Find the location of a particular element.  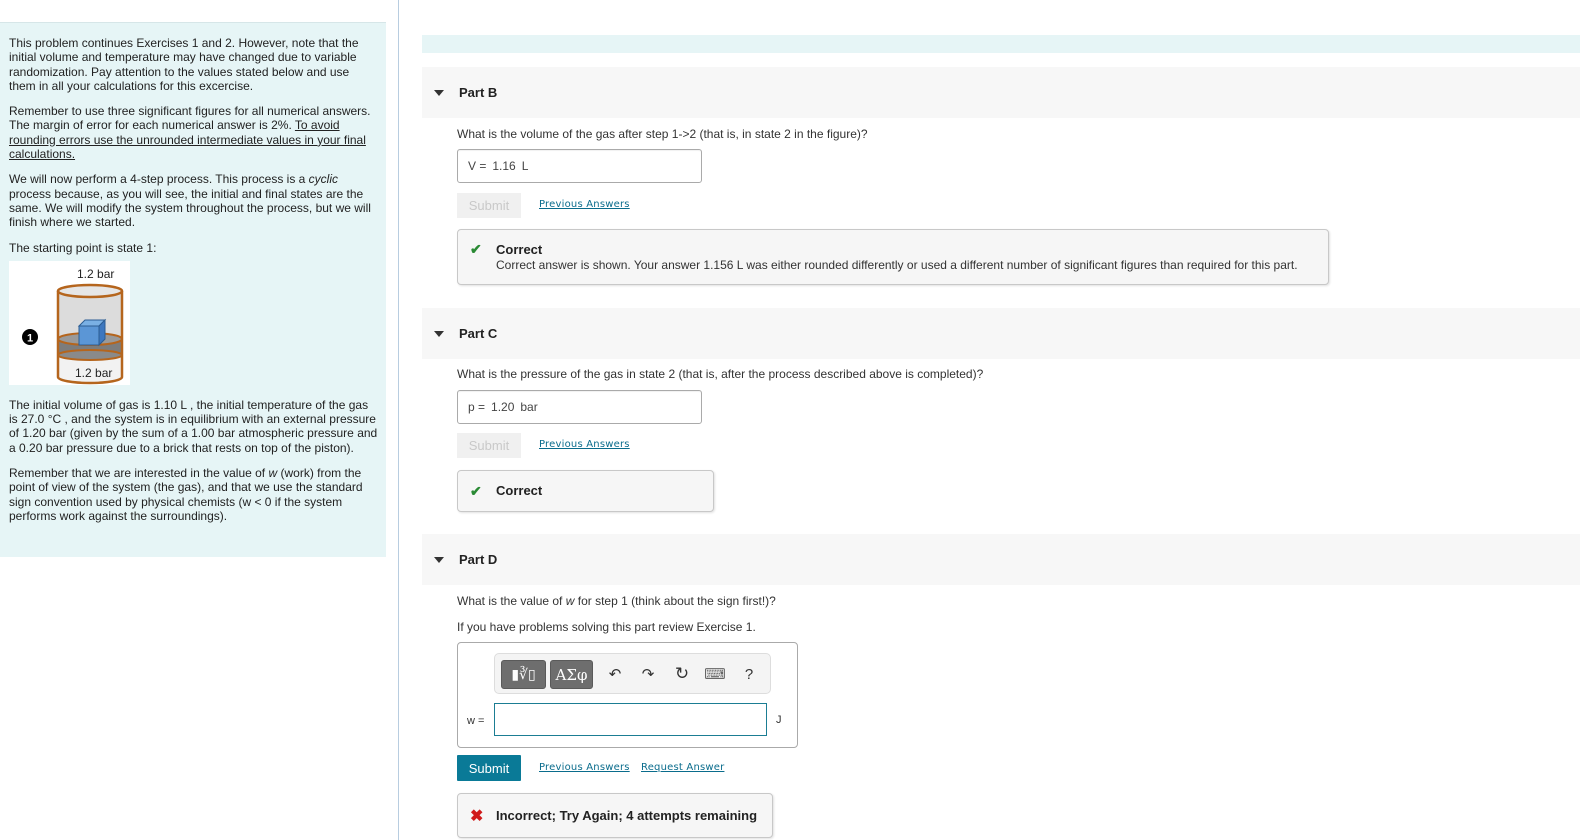

symbols-button: ΑΣφ is located at coordinates (571, 674).